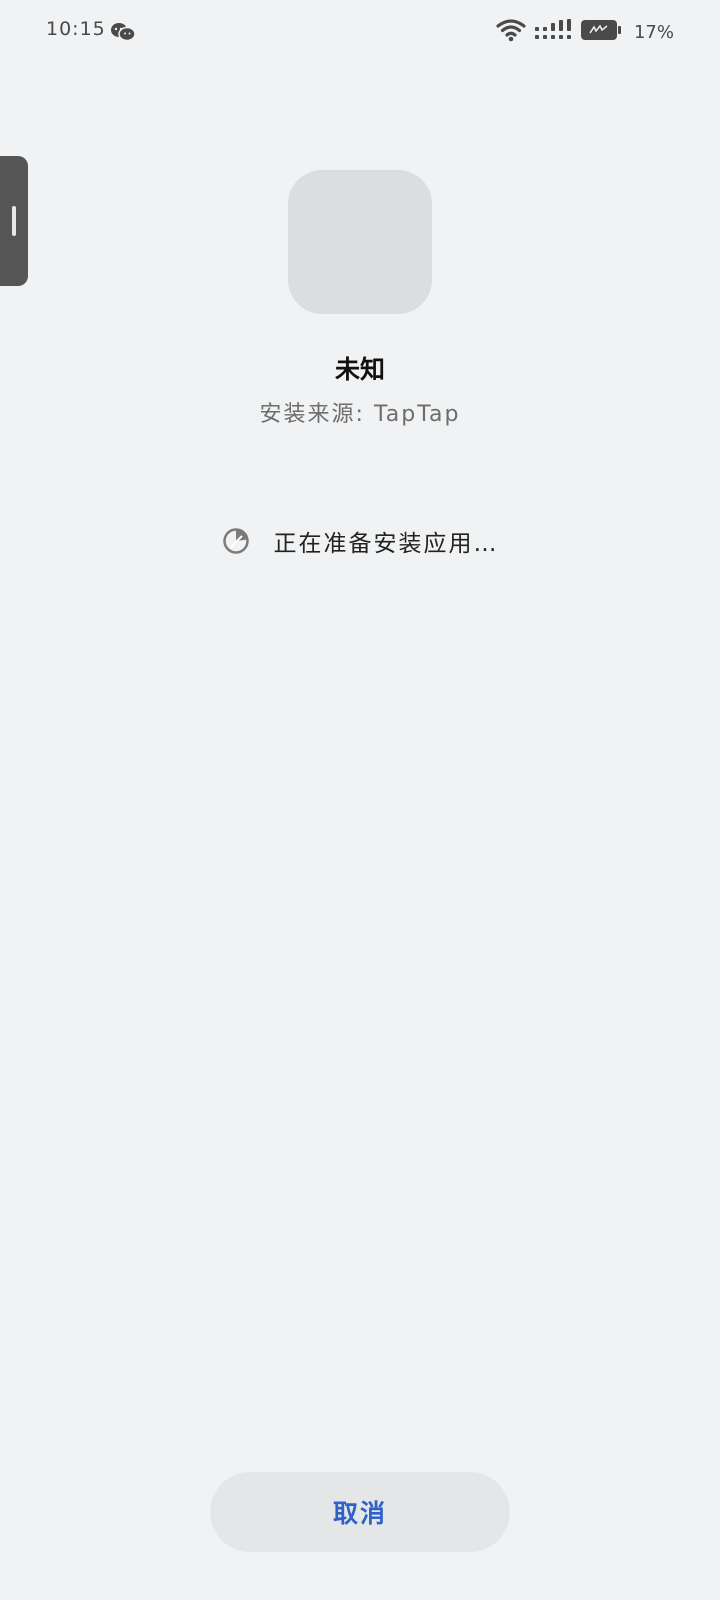 The image size is (720, 1600). I want to click on handle-grip, so click(14, 221).